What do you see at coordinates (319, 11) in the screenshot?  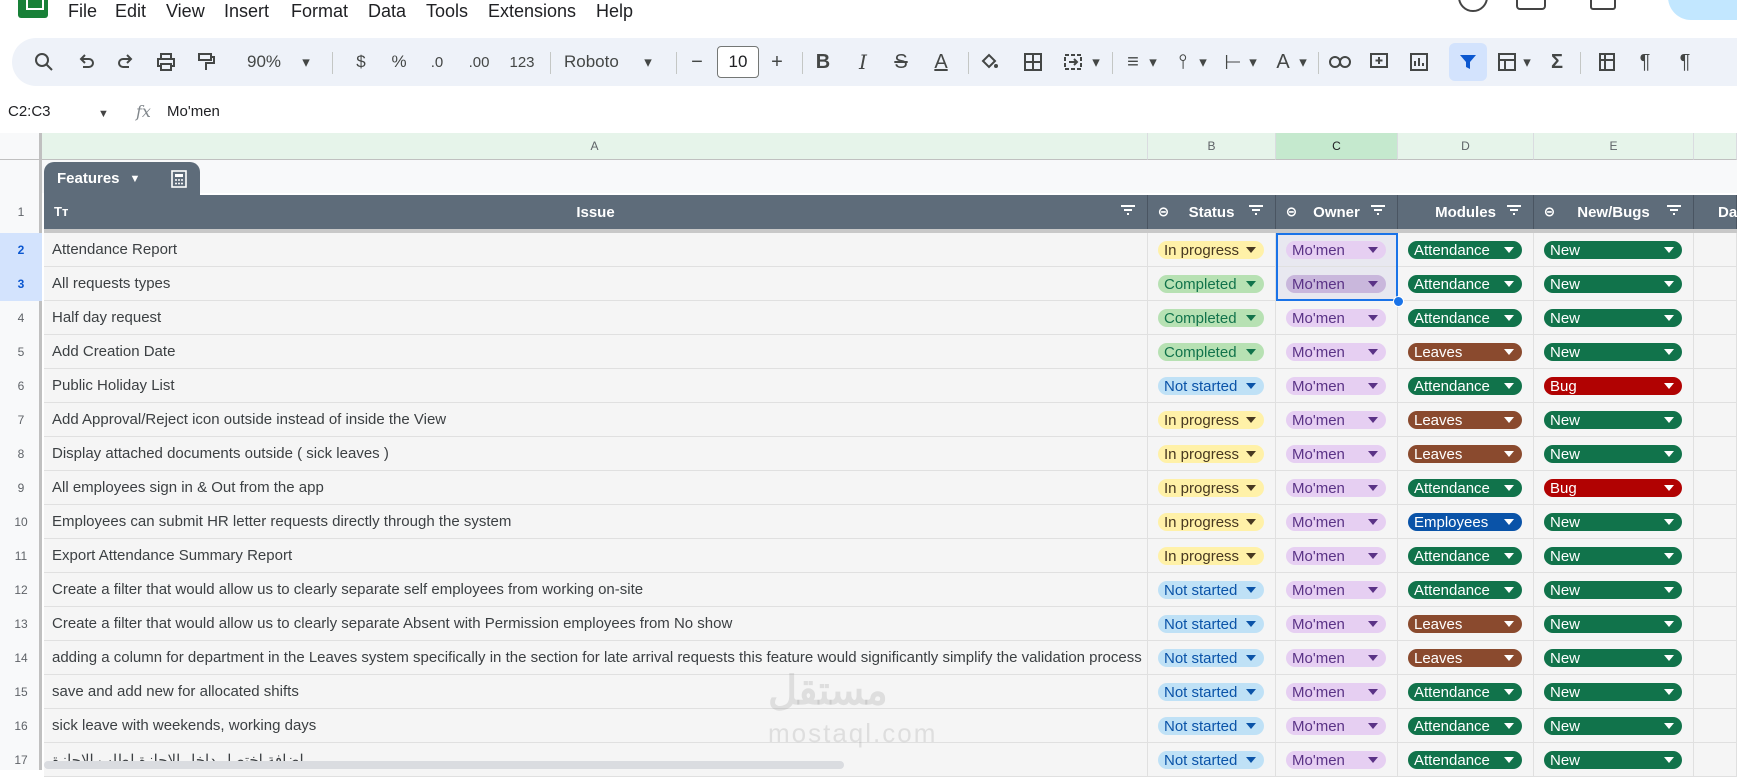 I see `menu-format: Format` at bounding box center [319, 11].